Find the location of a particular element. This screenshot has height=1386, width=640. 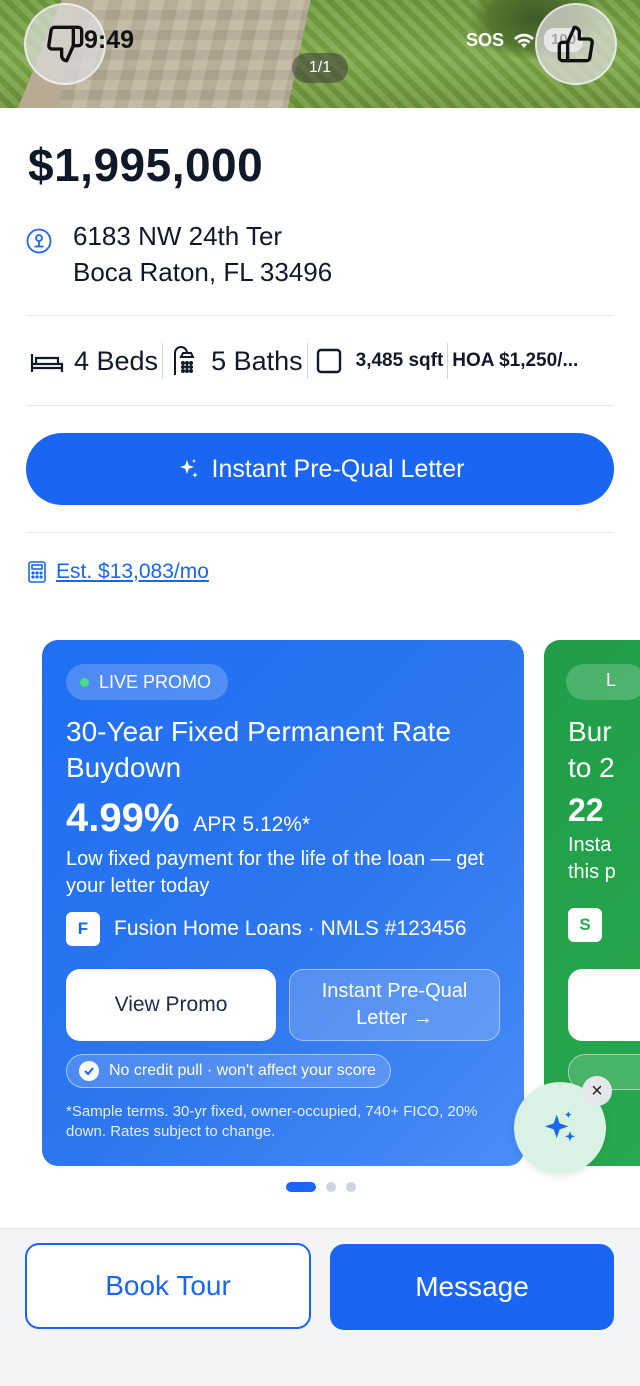

next-promo-description: Insta this p is located at coordinates (592, 859).